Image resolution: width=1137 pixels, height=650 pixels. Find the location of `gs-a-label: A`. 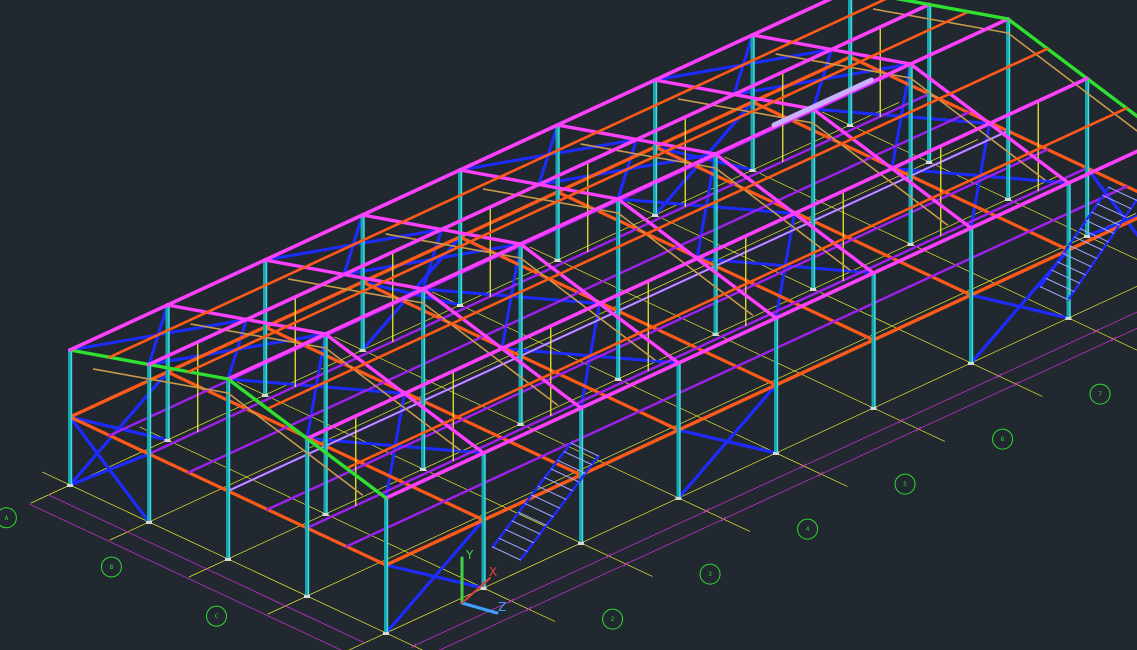

gs-a-label: A is located at coordinates (7, 518).